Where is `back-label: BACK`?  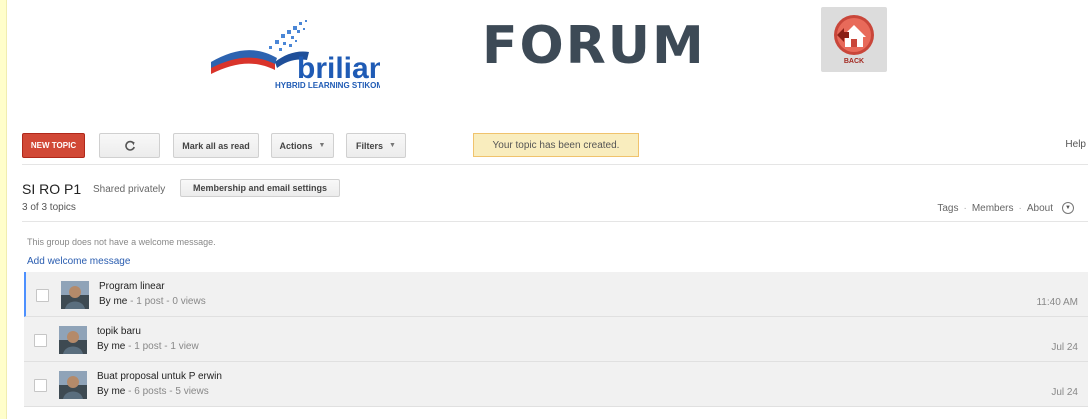
back-label: BACK is located at coordinates (854, 61).